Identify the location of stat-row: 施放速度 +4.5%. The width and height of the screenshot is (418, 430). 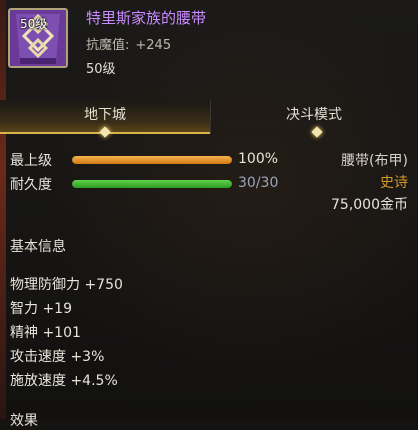
(64, 381).